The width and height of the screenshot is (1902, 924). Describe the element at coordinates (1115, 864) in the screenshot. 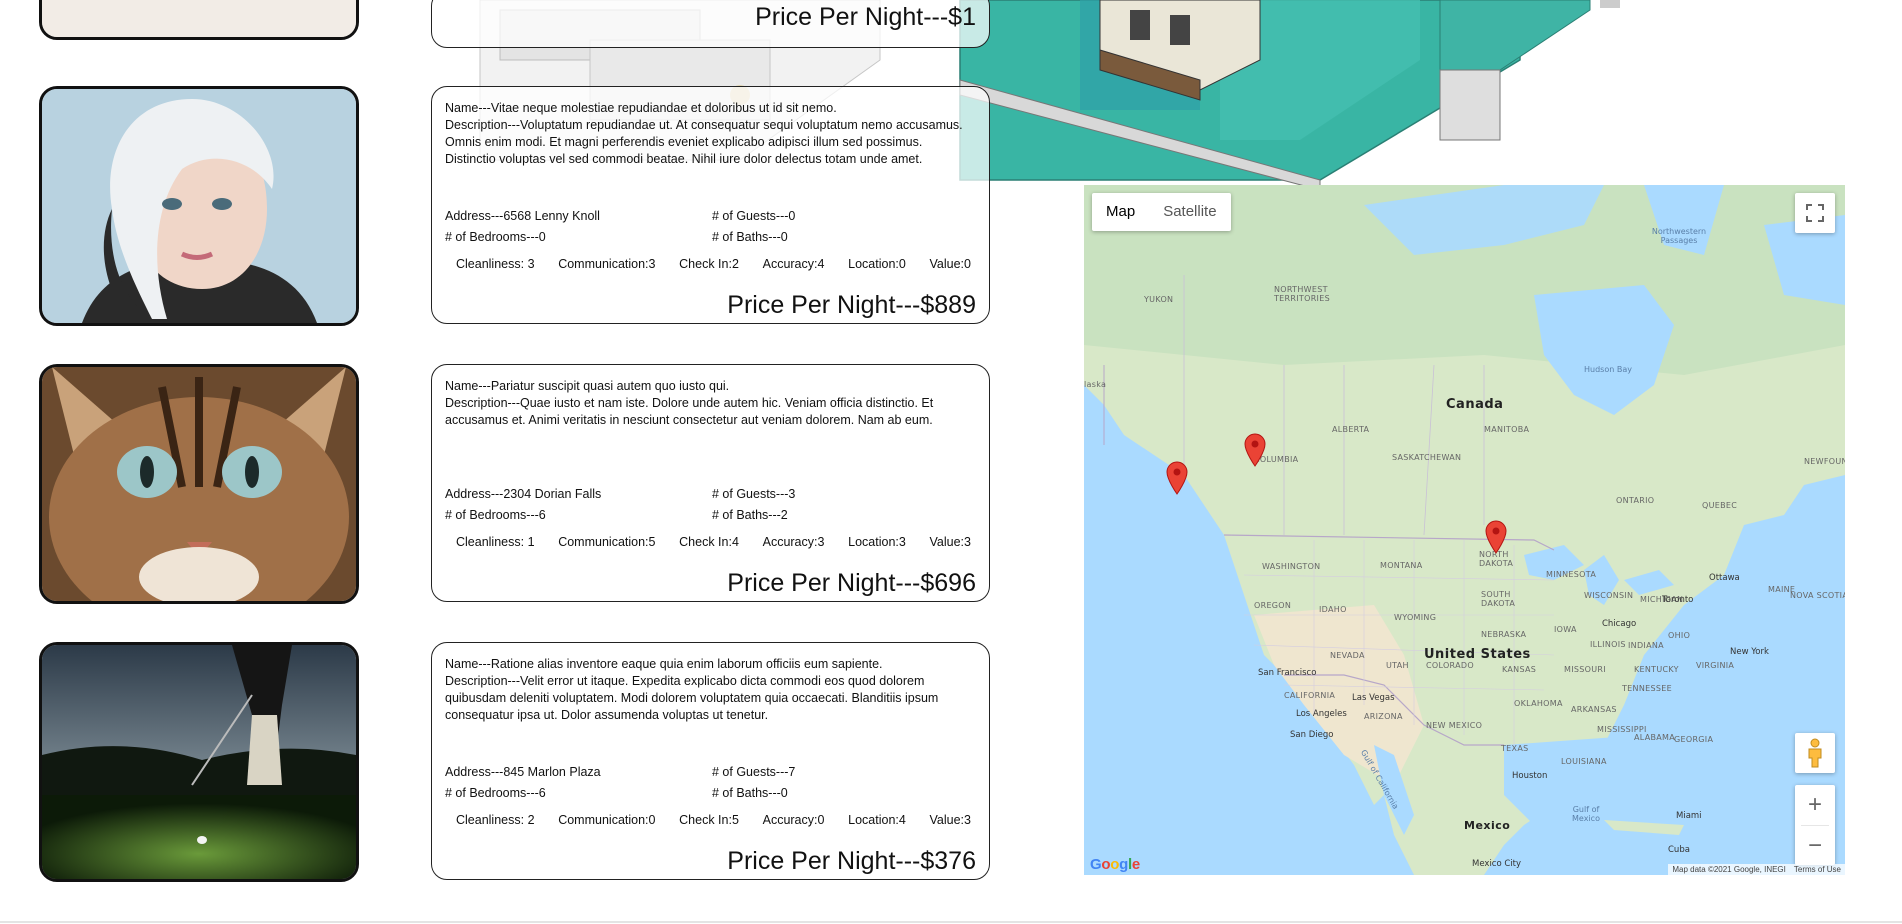

I see `google-logo: Google` at that location.